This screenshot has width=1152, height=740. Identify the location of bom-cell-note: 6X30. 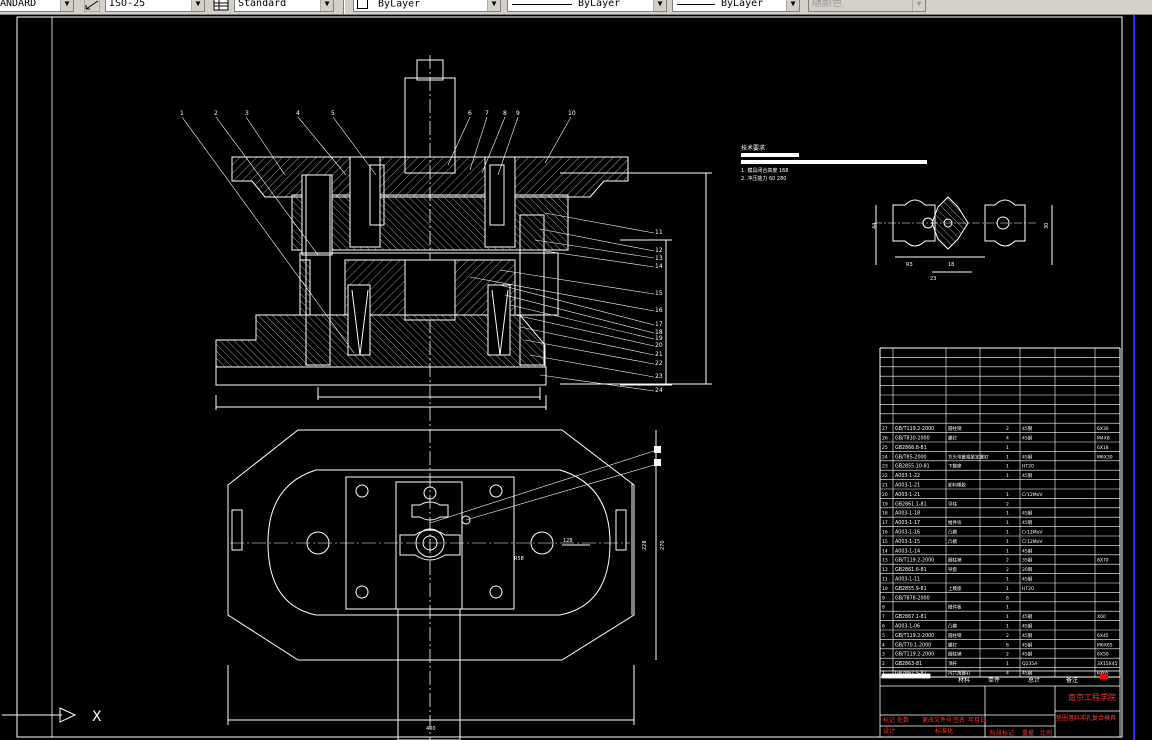
(1103, 429).